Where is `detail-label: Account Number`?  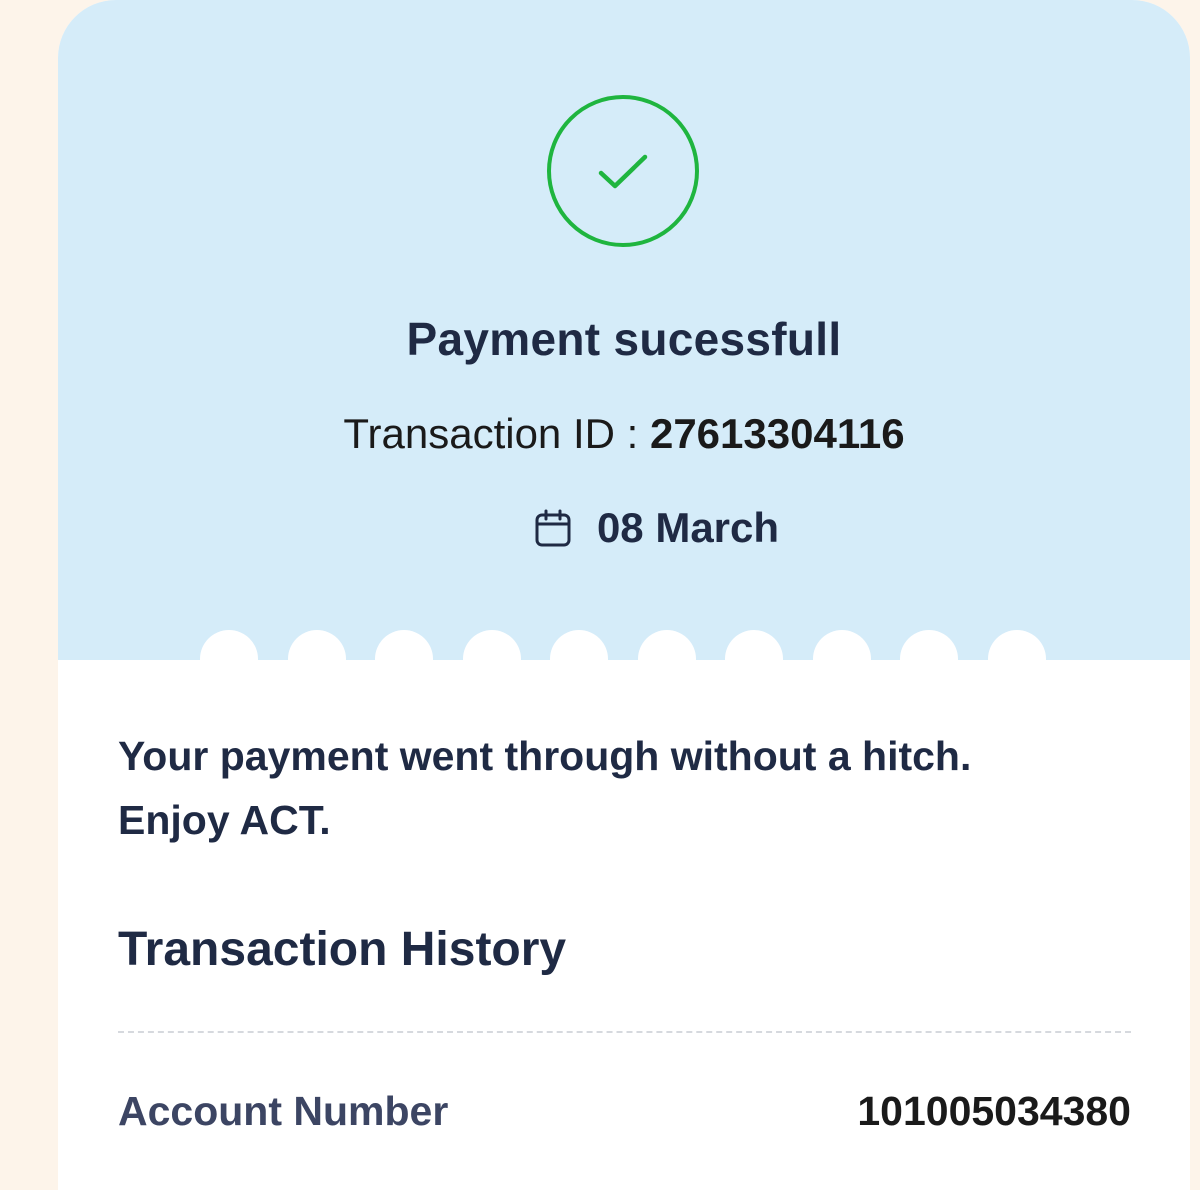
detail-label: Account Number is located at coordinates (283, 1111).